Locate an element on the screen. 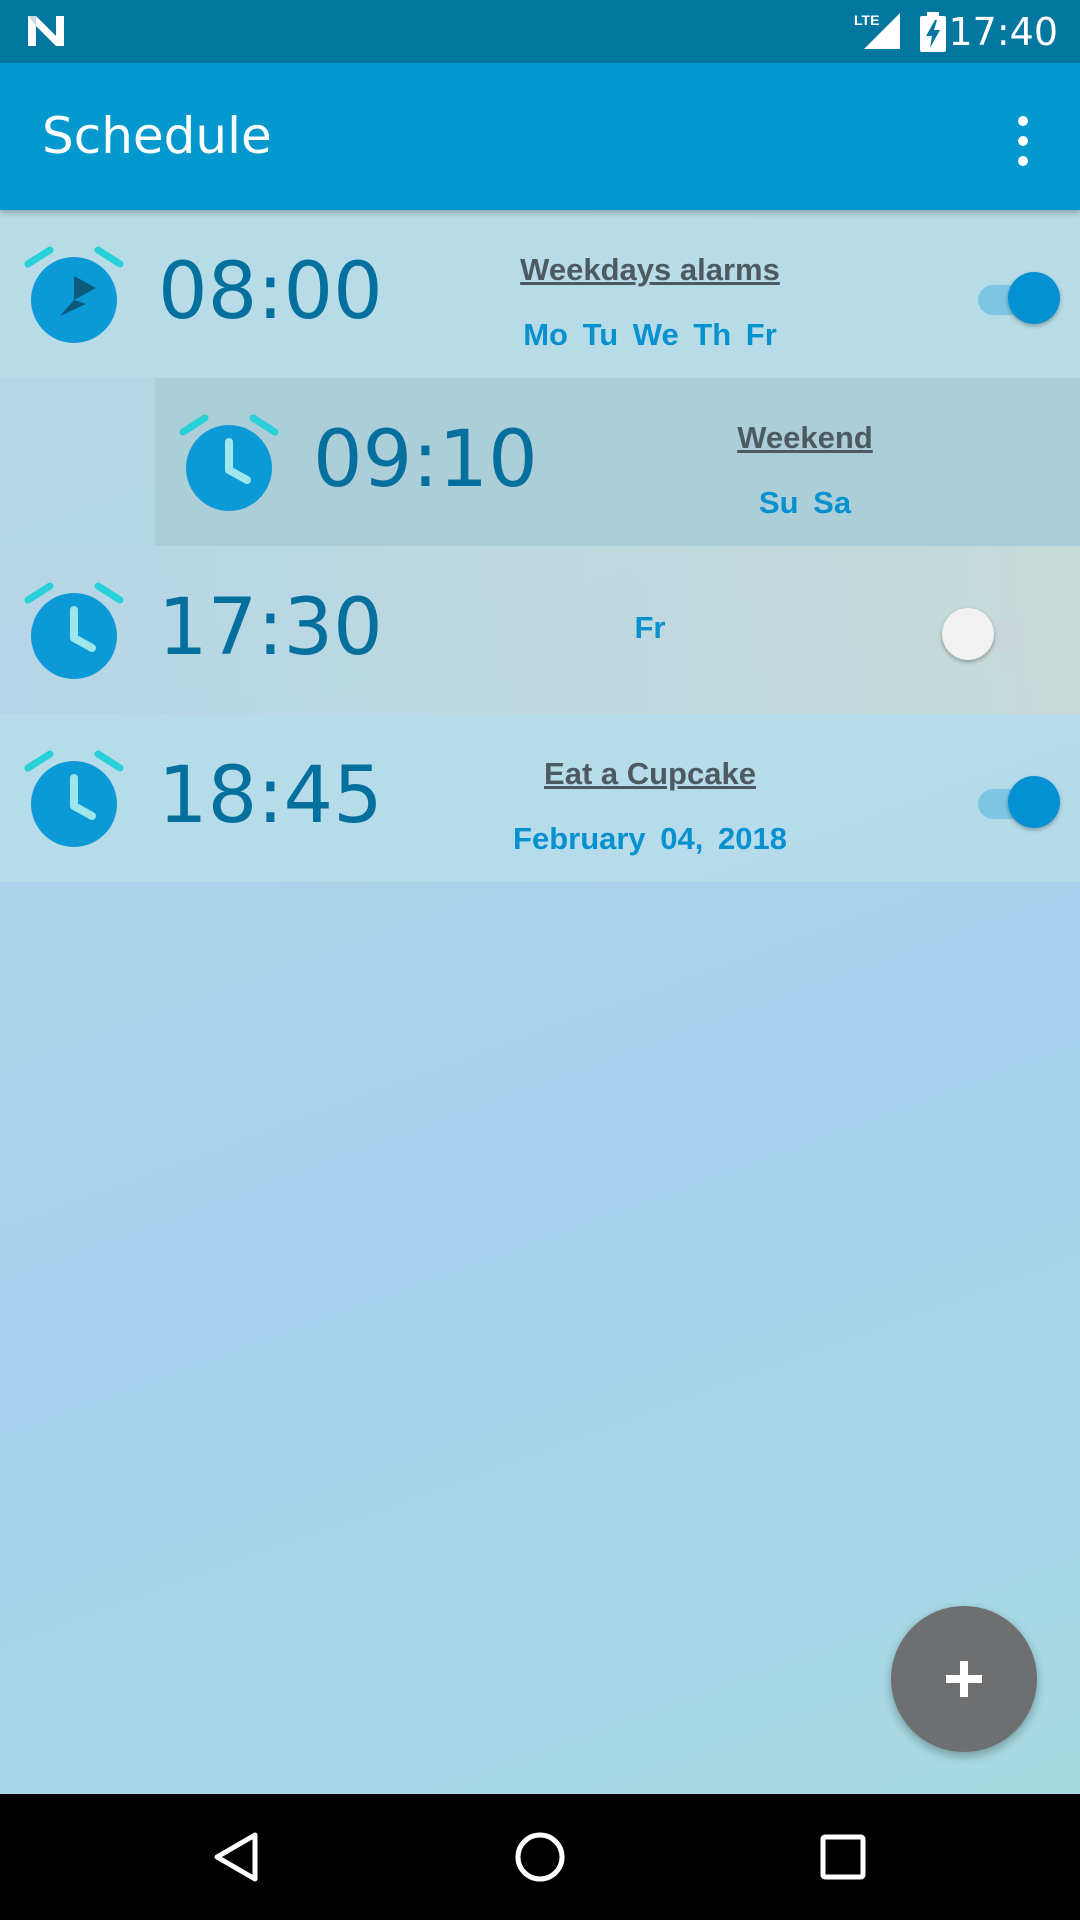 This screenshot has height=1920, width=1080. page-title: Schedule is located at coordinates (157, 136).